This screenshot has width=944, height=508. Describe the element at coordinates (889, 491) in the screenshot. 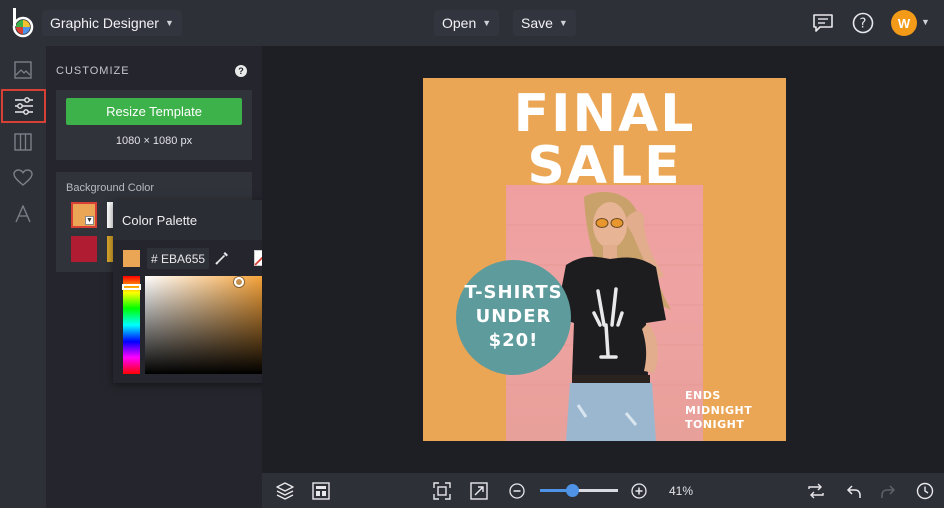

I see `redo-icon` at that location.